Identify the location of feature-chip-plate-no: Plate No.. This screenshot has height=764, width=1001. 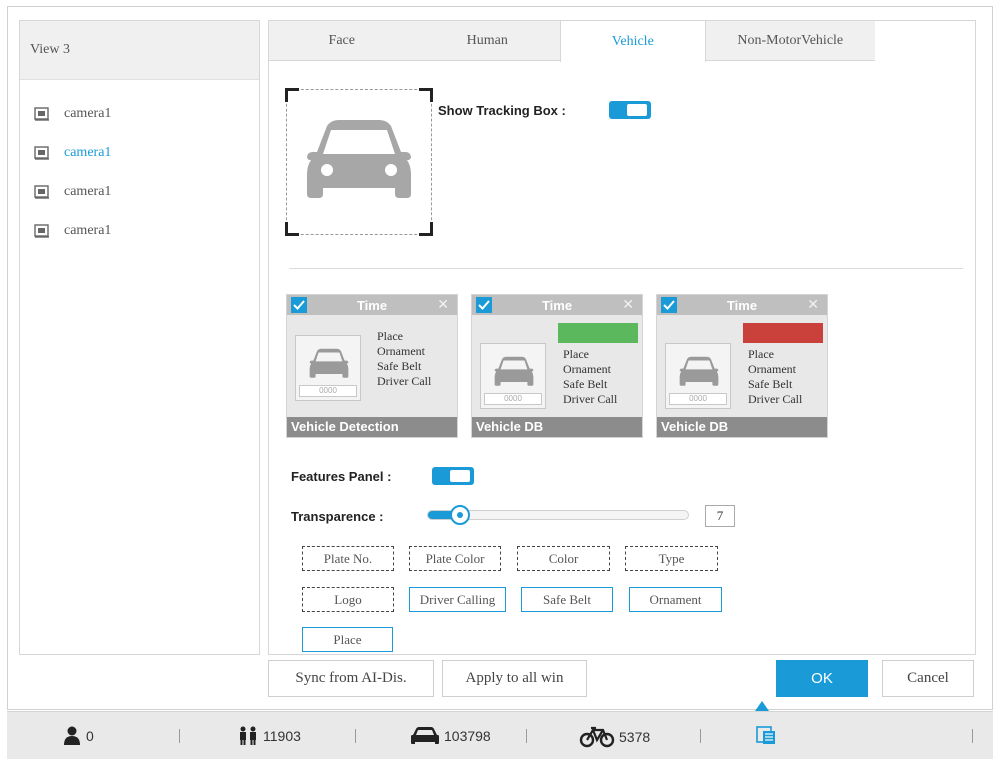
(348, 558).